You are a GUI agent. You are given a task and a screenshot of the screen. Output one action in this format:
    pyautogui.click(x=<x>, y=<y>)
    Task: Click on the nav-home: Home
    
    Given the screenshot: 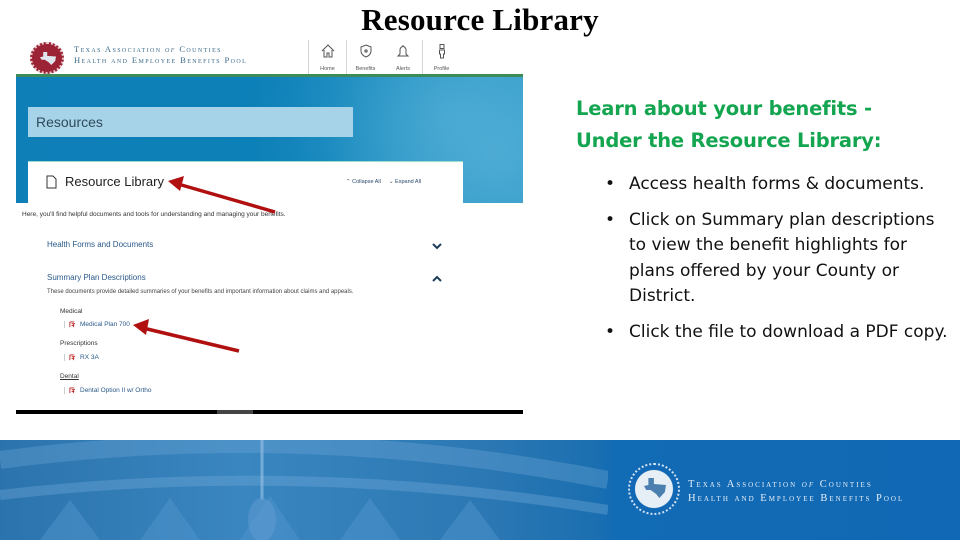 What is the action you would take?
    pyautogui.click(x=327, y=57)
    